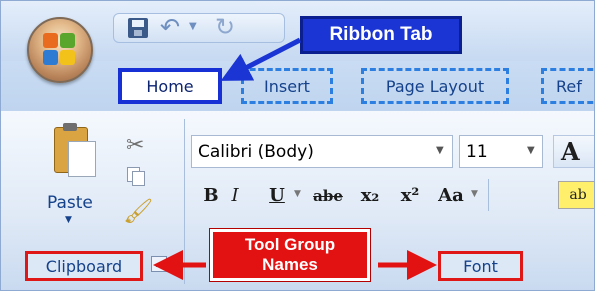  Describe the element at coordinates (159, 264) in the screenshot. I see `clipboard-dialog-launcher-icon` at that location.